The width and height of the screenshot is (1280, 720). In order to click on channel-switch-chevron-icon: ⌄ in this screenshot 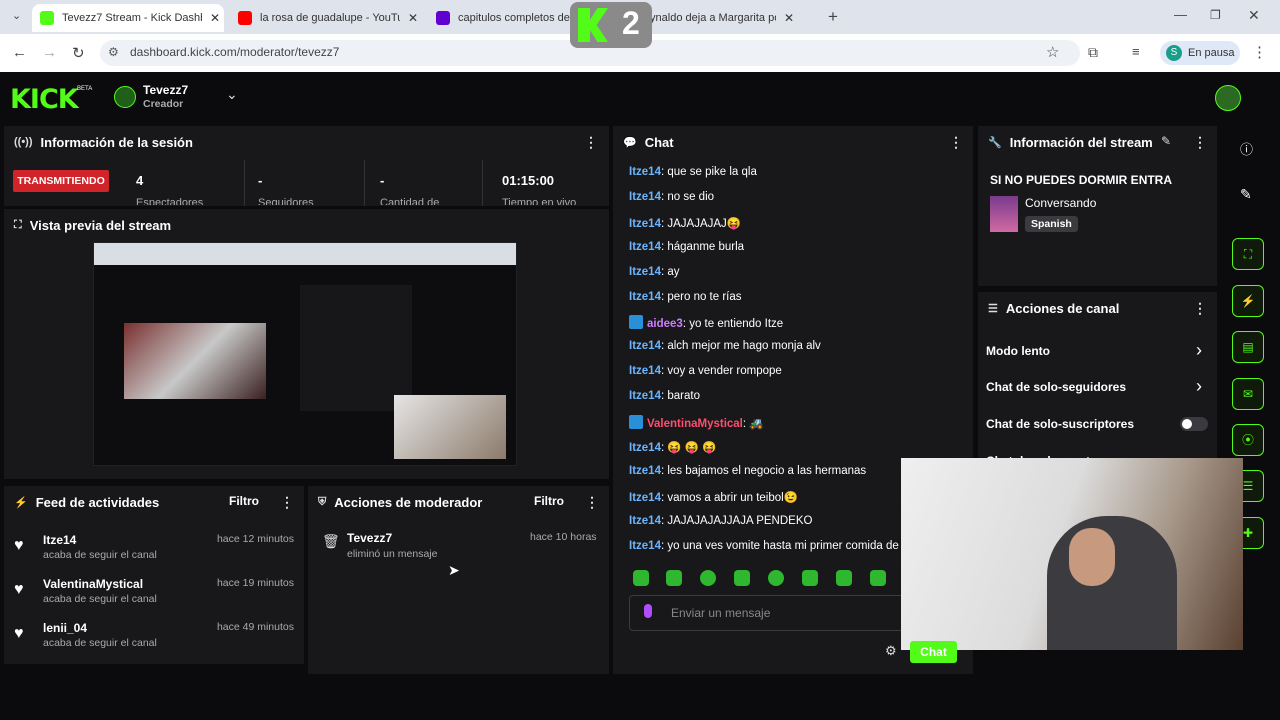, I will do `click(232, 94)`.